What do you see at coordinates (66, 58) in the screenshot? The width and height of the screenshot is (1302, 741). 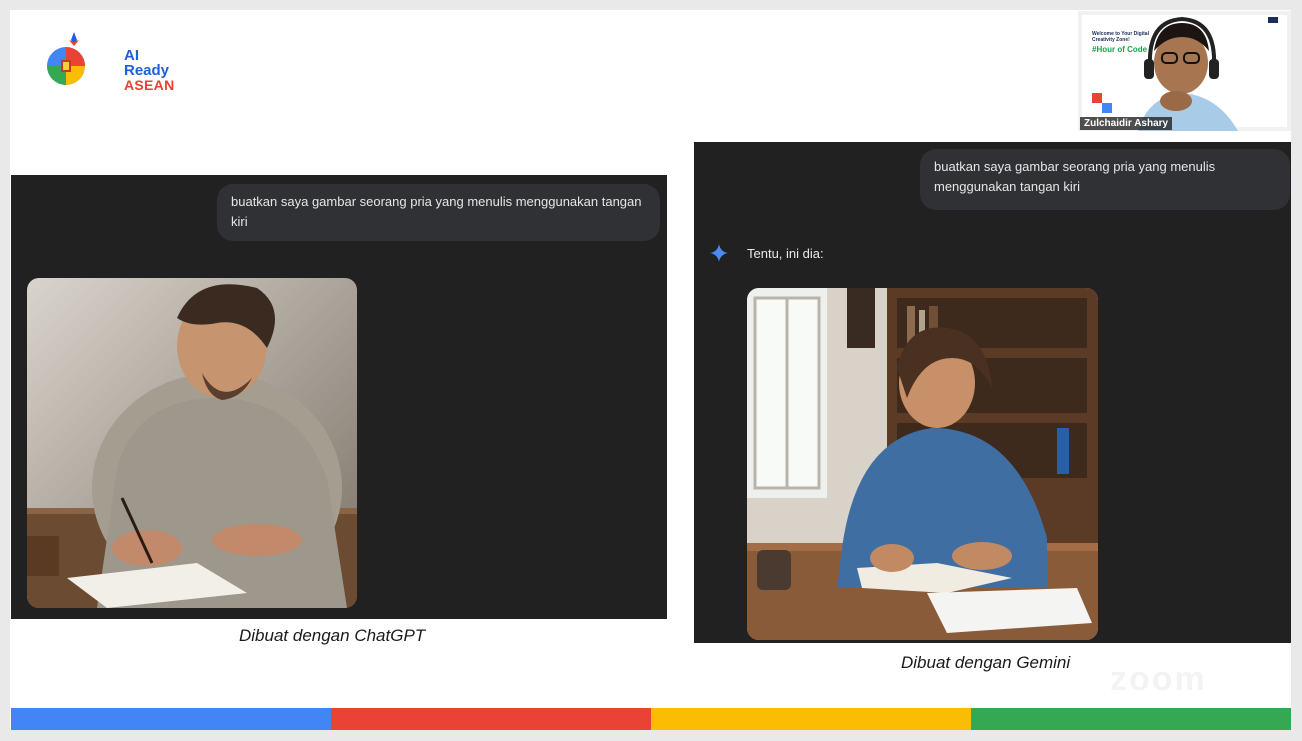 I see `logo-emblem-icon` at bounding box center [66, 58].